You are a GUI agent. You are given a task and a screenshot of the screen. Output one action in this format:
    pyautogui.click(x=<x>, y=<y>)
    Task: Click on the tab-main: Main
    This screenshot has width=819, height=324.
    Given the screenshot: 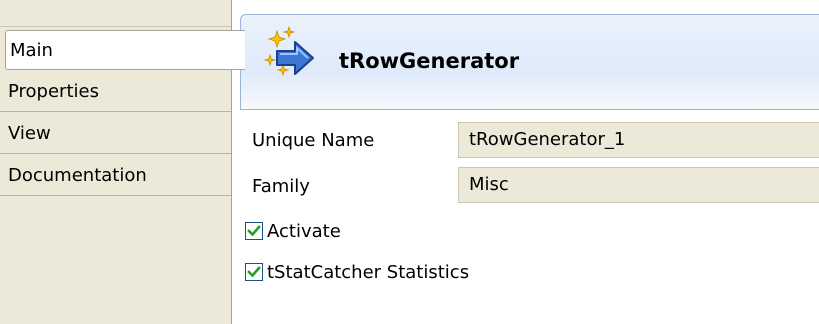 What is the action you would take?
    pyautogui.click(x=125, y=50)
    